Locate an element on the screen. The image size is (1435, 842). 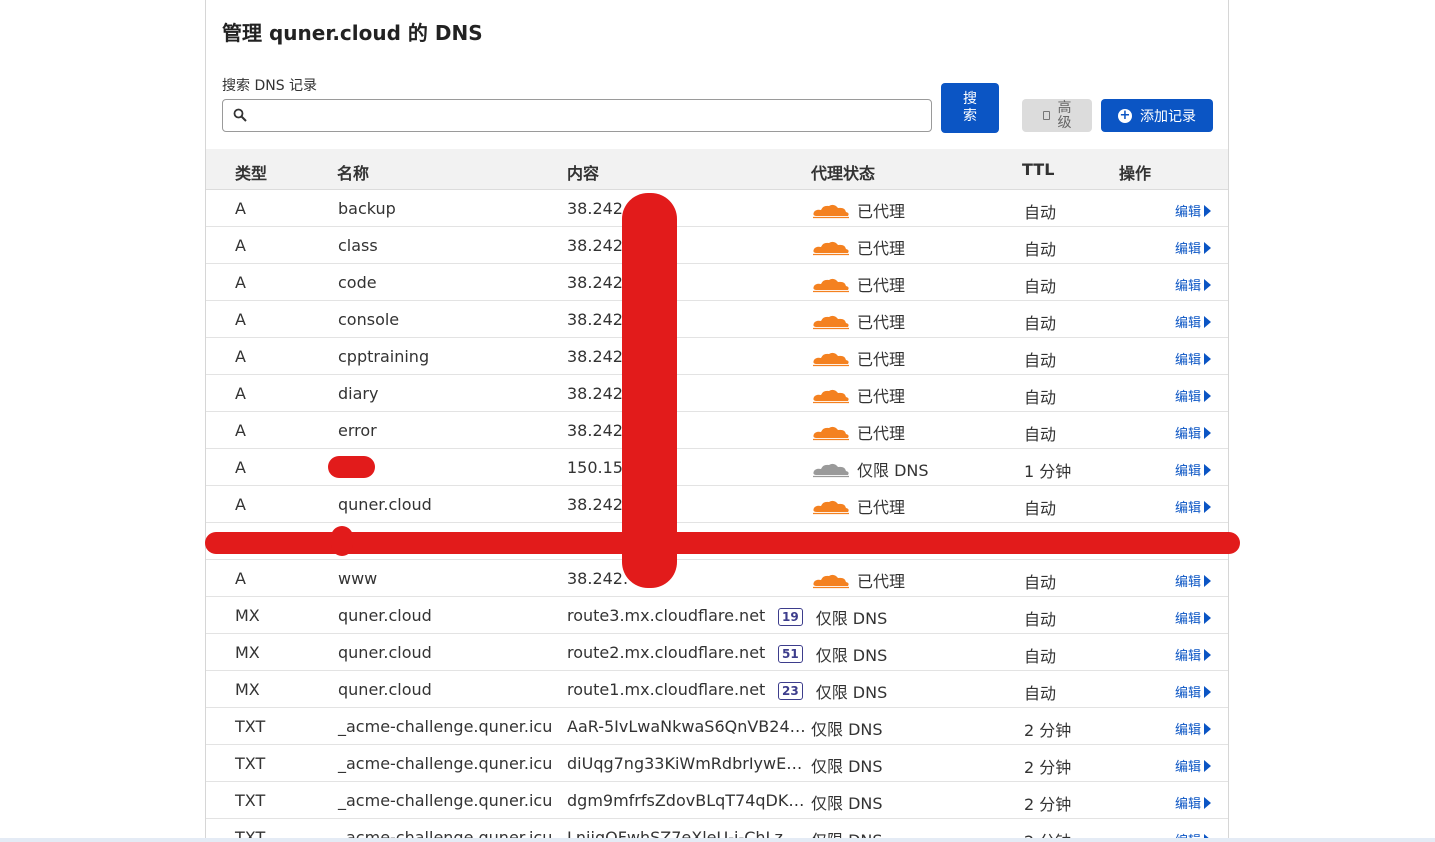
title-domain: quner.cloud is located at coordinates (334, 33).